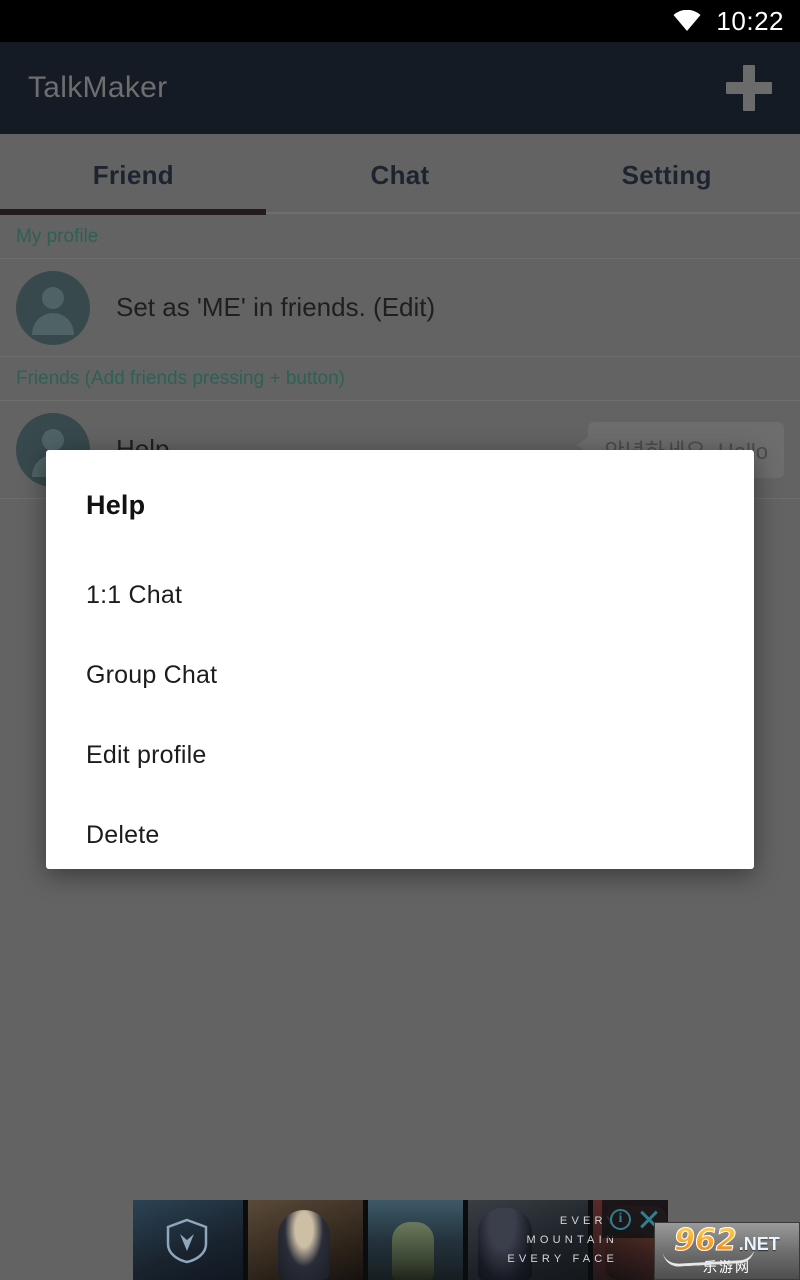 The image size is (800, 1280). What do you see at coordinates (562, 1259) in the screenshot?
I see `ad-copy-line-3: EVERY FACE` at bounding box center [562, 1259].